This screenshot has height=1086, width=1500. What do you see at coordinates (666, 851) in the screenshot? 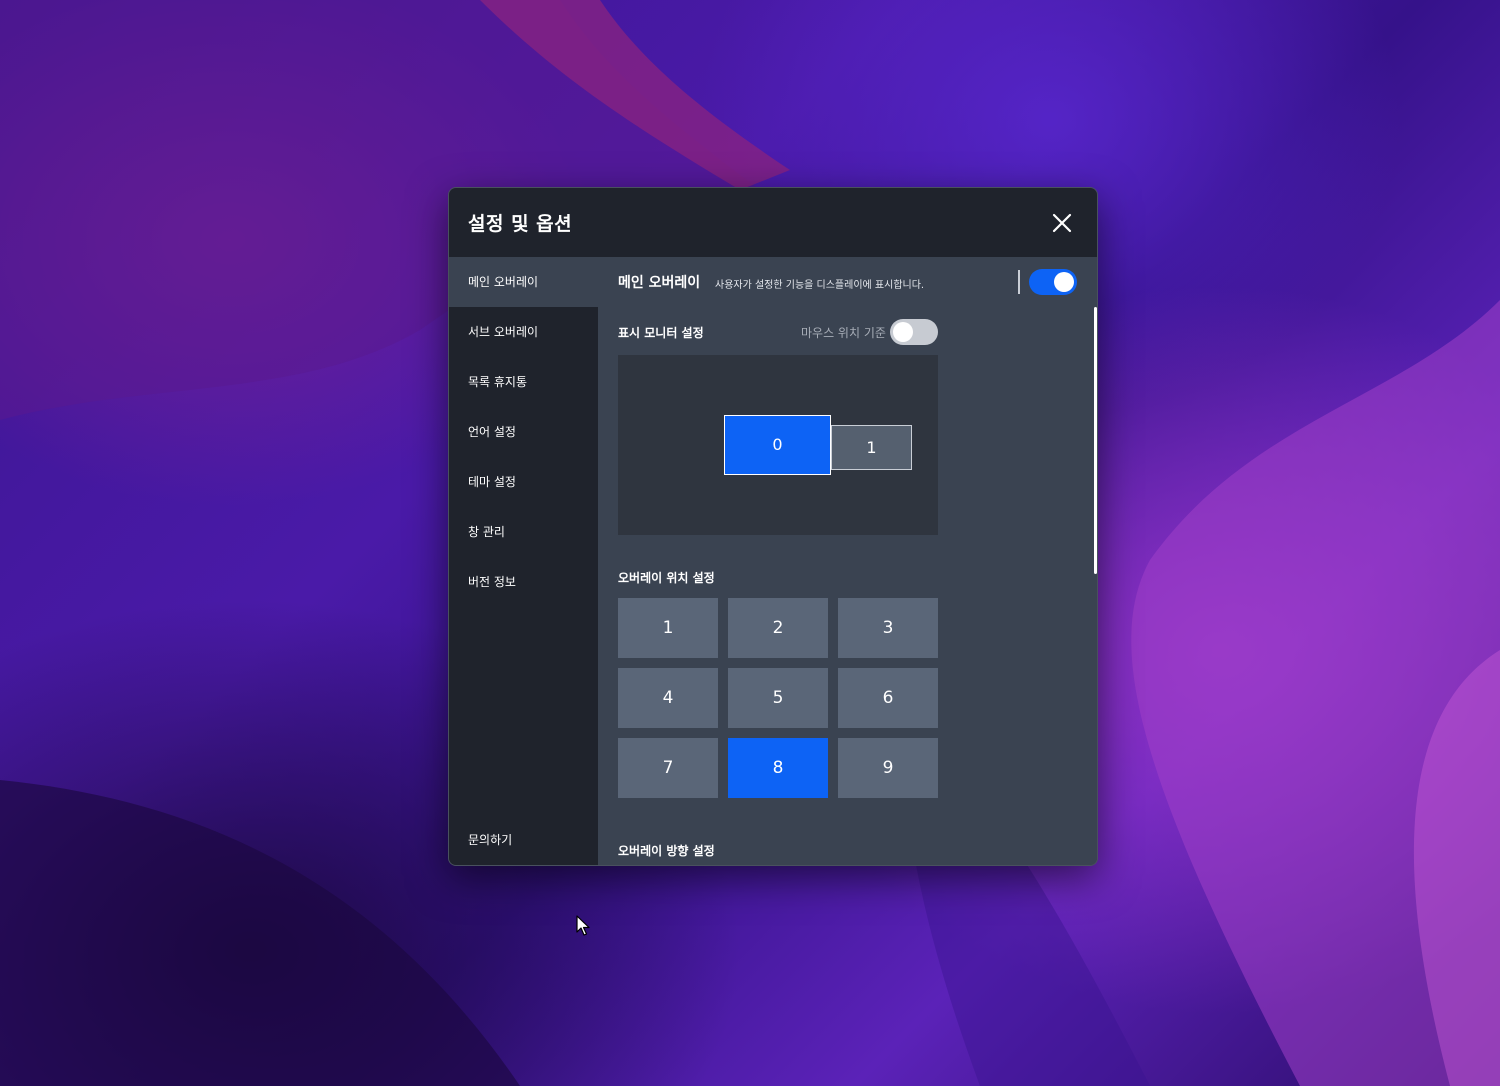
I see `direction-settings-label: 오버레이 방향 설정` at bounding box center [666, 851].